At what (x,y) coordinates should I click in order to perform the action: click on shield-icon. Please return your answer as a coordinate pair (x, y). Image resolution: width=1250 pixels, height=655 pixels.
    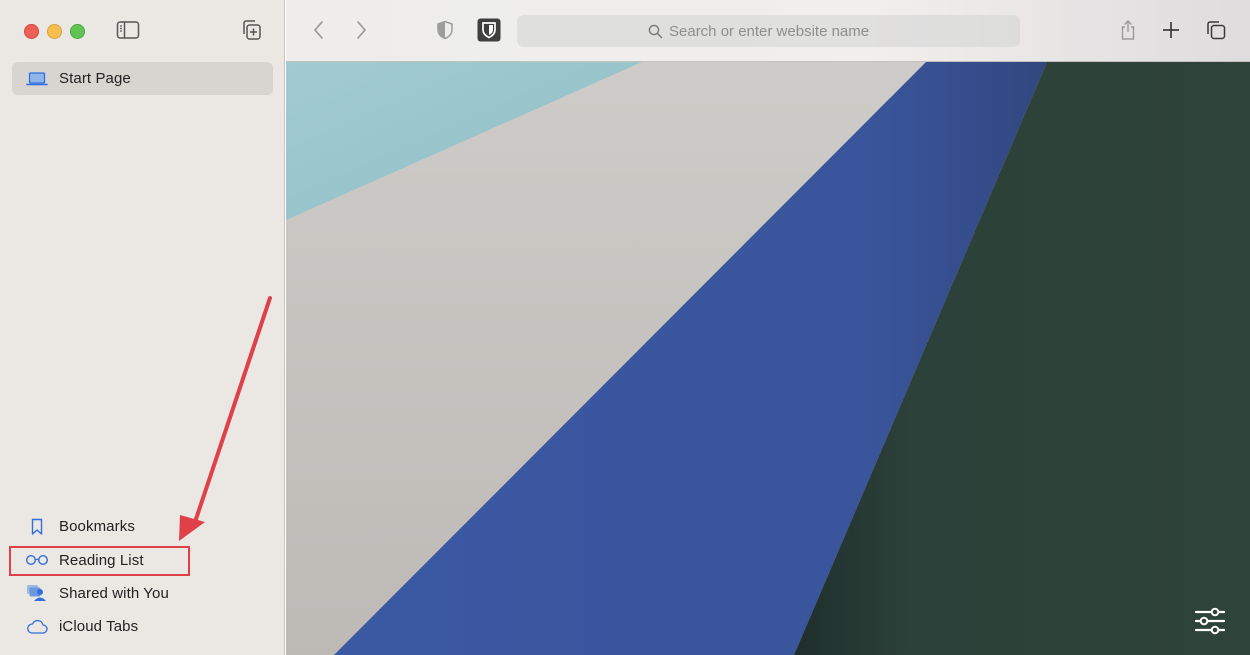
    Looking at the image, I should click on (445, 30).